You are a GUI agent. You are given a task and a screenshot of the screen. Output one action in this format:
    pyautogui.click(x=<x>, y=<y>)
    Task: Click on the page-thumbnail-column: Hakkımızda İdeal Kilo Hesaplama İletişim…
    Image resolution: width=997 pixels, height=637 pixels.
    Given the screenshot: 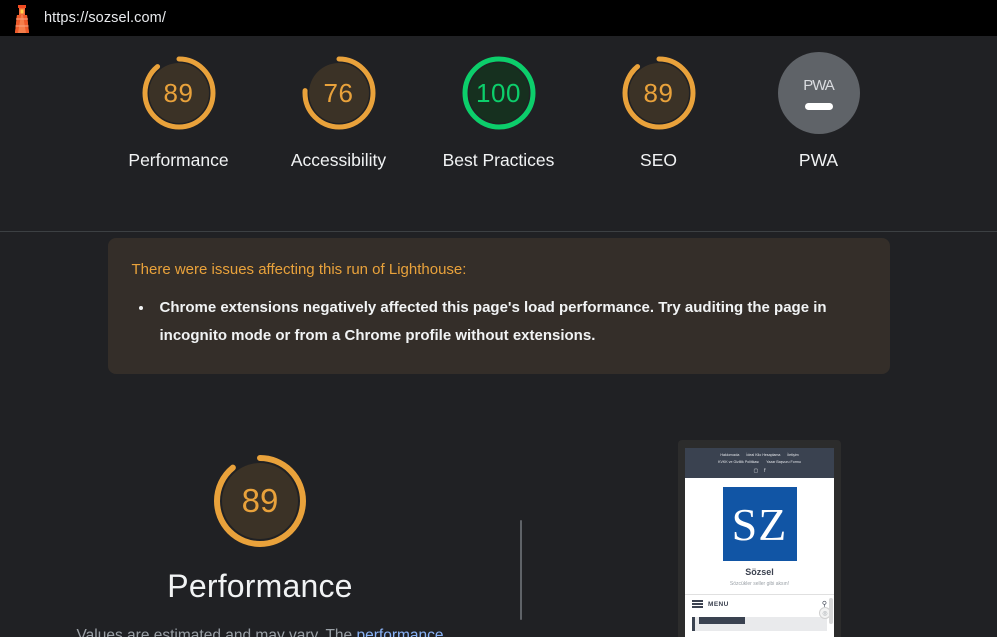 What is the action you would take?
    pyautogui.click(x=759, y=537)
    